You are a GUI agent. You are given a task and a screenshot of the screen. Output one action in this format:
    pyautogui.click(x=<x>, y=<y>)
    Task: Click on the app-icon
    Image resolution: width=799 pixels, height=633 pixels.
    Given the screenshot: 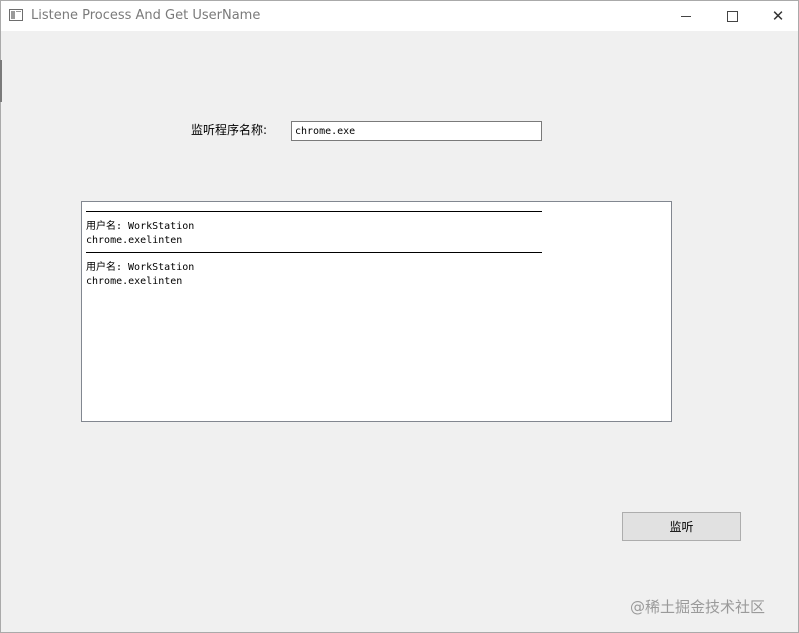 What is the action you would take?
    pyautogui.click(x=16, y=15)
    